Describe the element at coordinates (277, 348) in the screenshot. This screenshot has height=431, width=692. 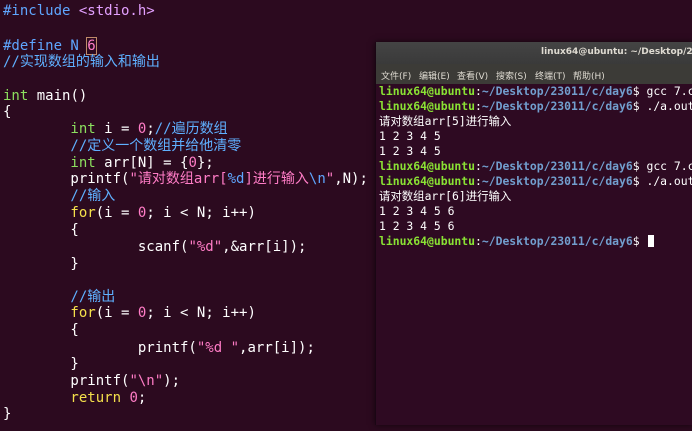
I see `code-text: ,arr[i]);` at that location.